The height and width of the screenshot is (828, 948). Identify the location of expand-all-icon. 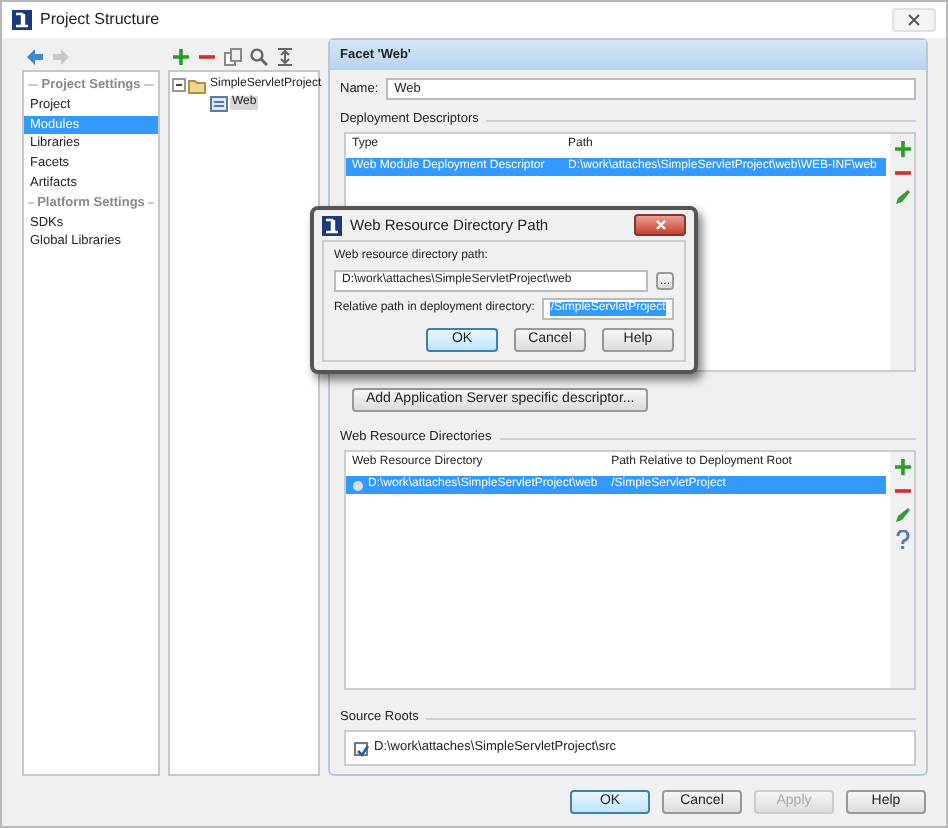
(285, 56).